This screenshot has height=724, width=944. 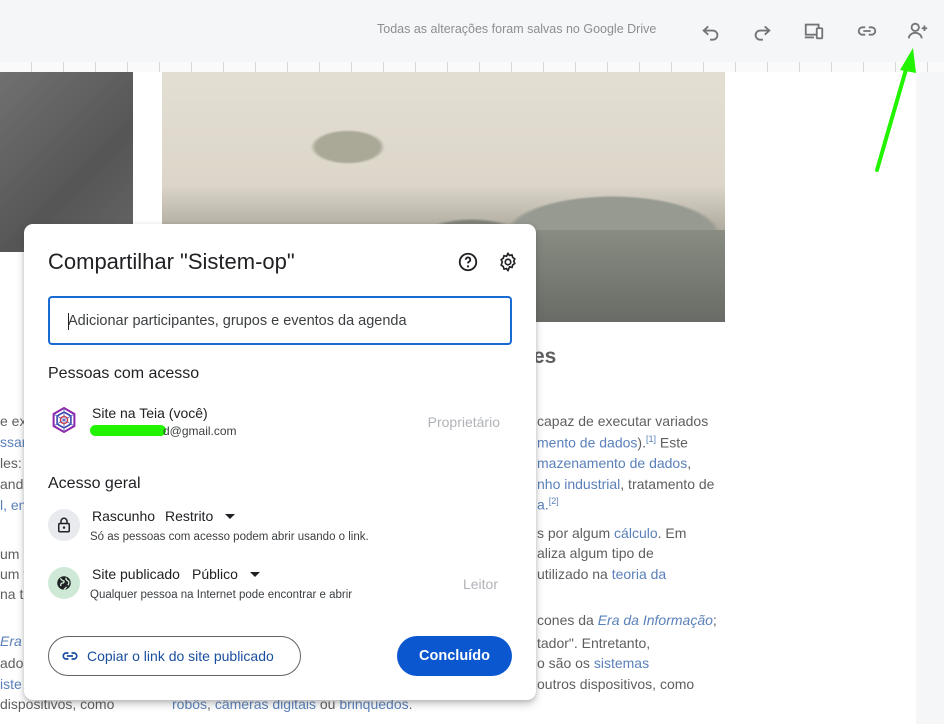 I want to click on help-button, so click(x=468, y=262).